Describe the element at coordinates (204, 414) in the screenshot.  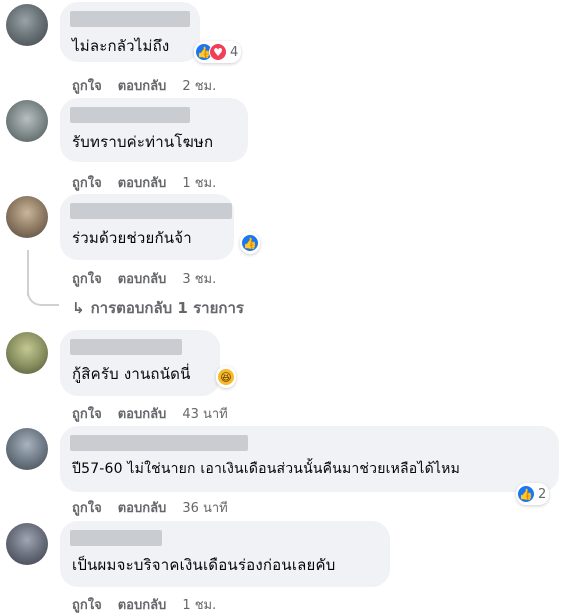
I see `timestamp: 43 นาที` at that location.